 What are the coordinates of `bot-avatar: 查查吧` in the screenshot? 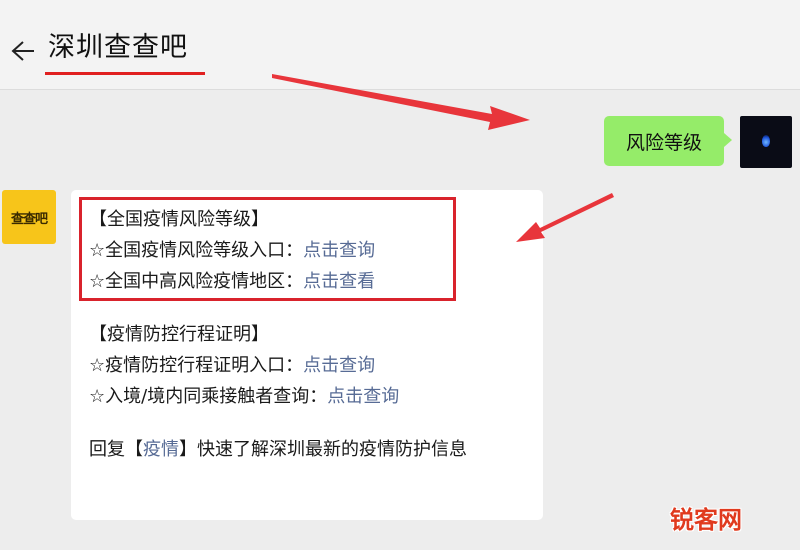 It's located at (29, 217).